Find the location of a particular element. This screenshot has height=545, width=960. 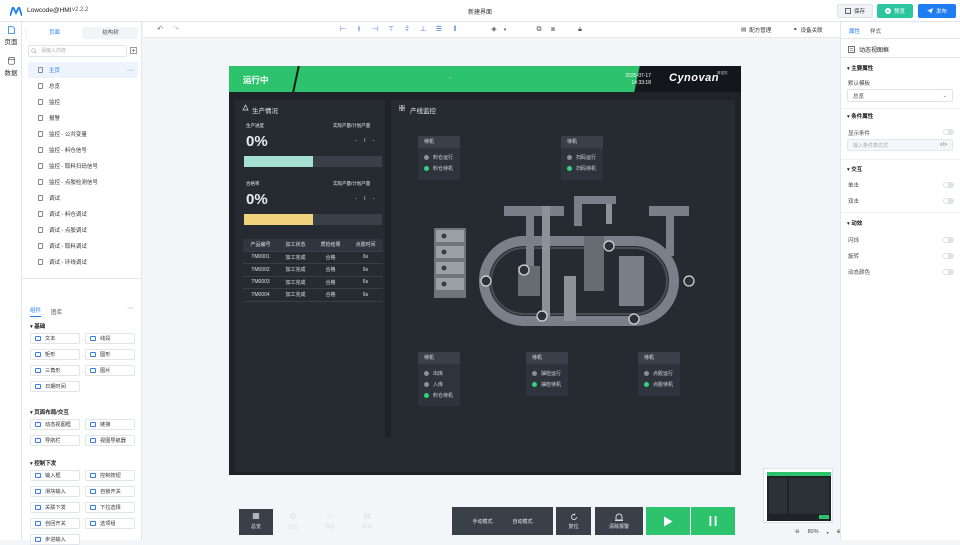

pause-button is located at coordinates (713, 521).